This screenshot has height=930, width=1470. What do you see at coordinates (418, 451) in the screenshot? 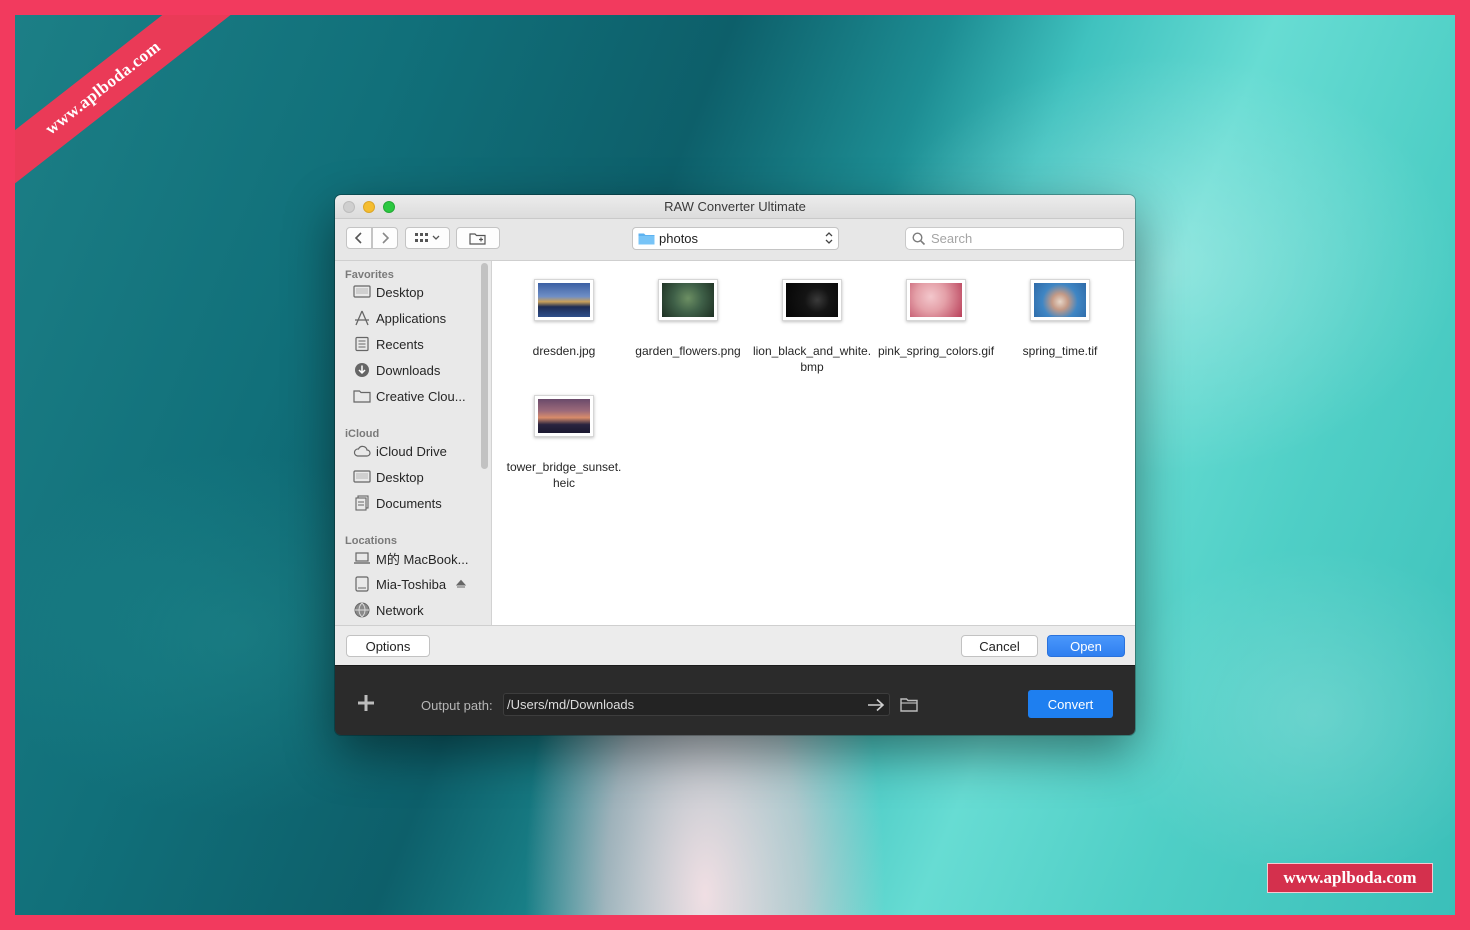
I see `sidebar-item-icloud-drive: iCloud Drive` at bounding box center [418, 451].